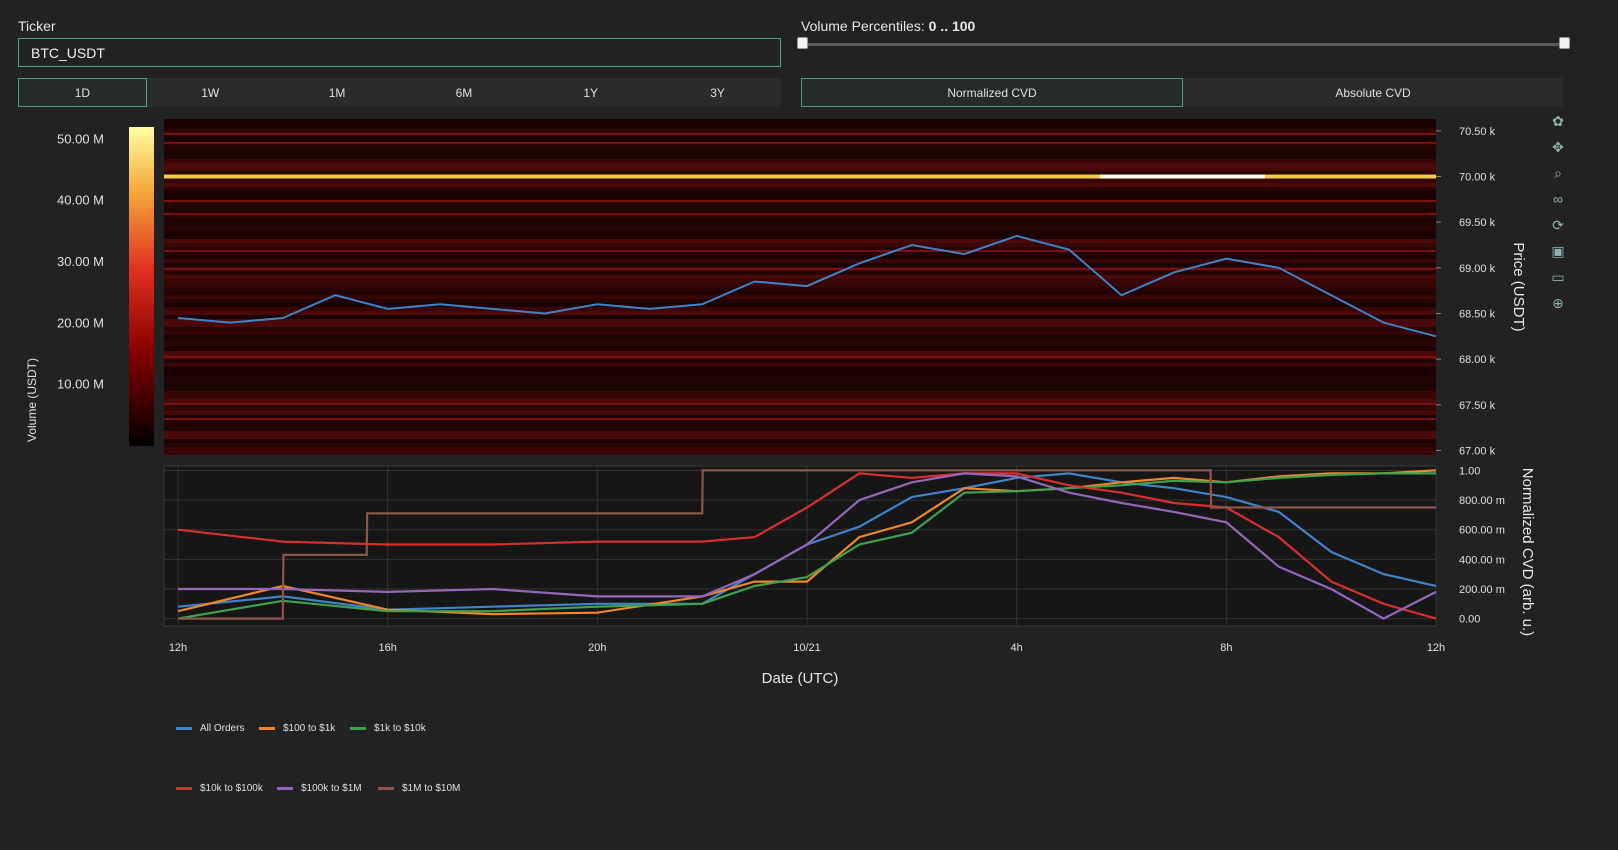 The image size is (1618, 850). Describe the element at coordinates (399, 52) in the screenshot. I see `ticker-input` at that location.